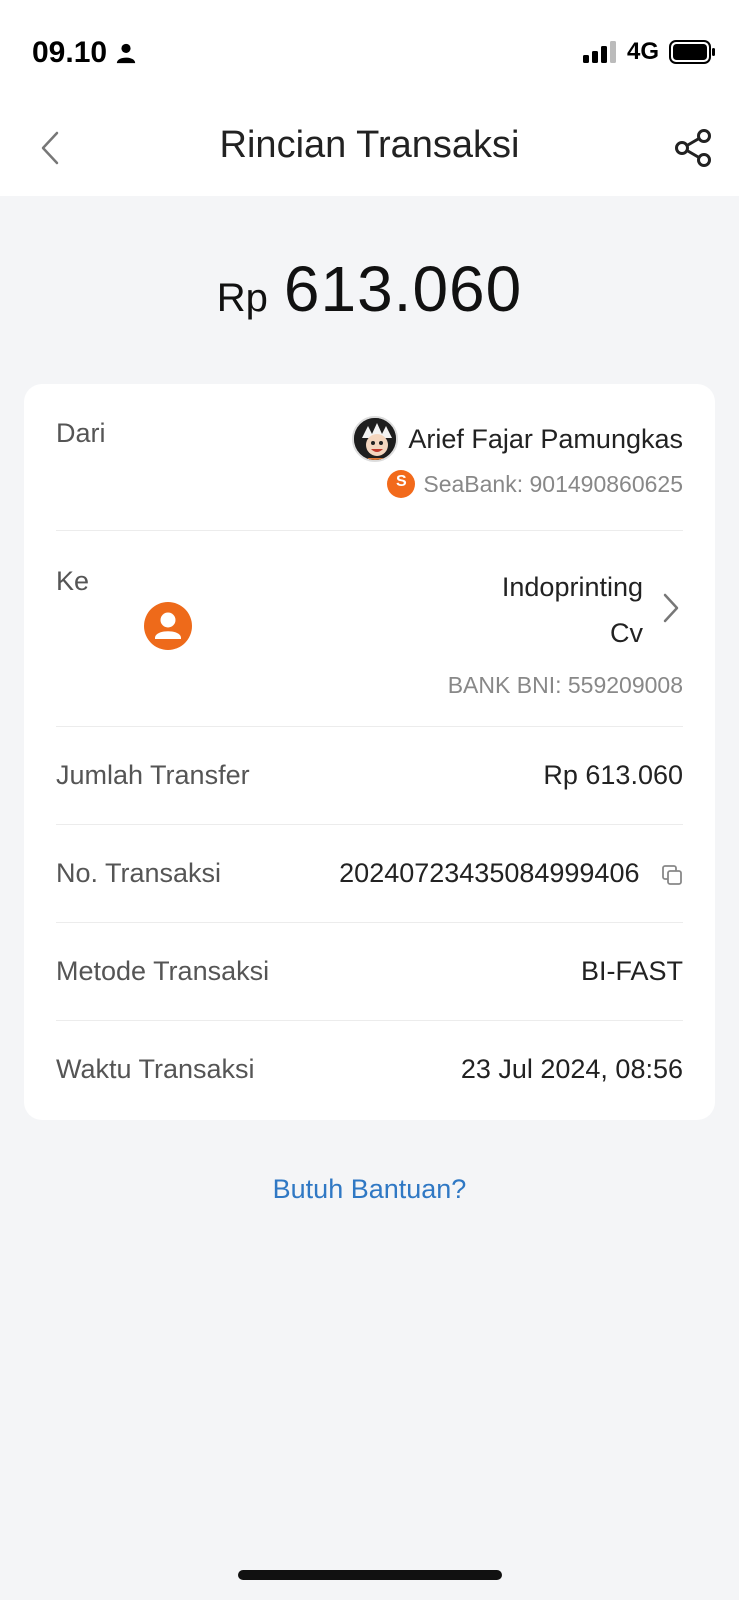 This screenshot has height=1600, width=739. I want to click on transaction-no-value: 20240723435084999406, so click(489, 873).